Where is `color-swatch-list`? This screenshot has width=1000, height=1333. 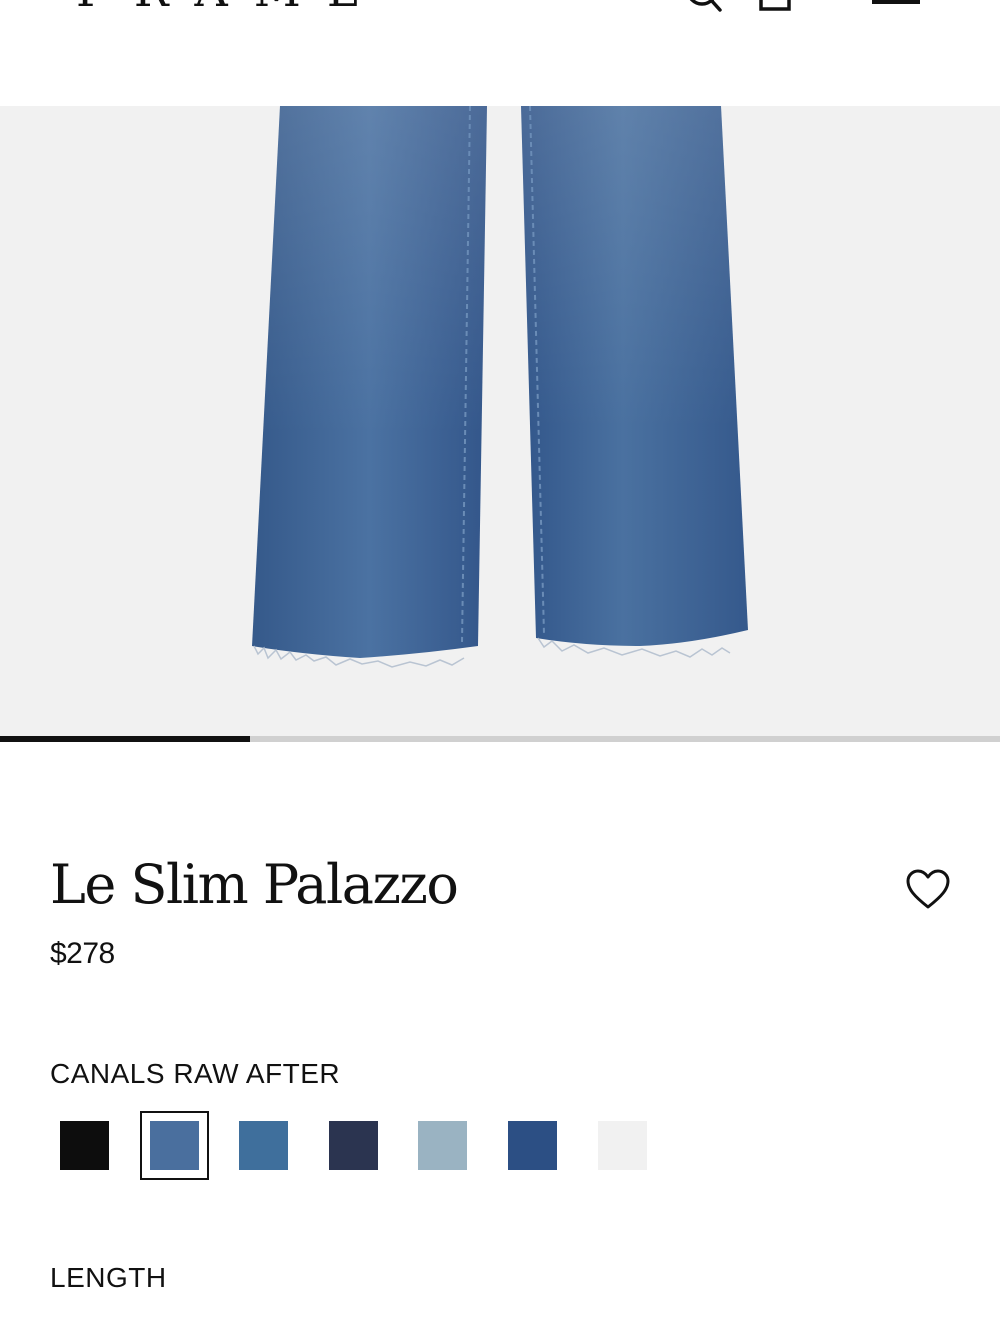
color-swatch-list is located at coordinates (500, 1146).